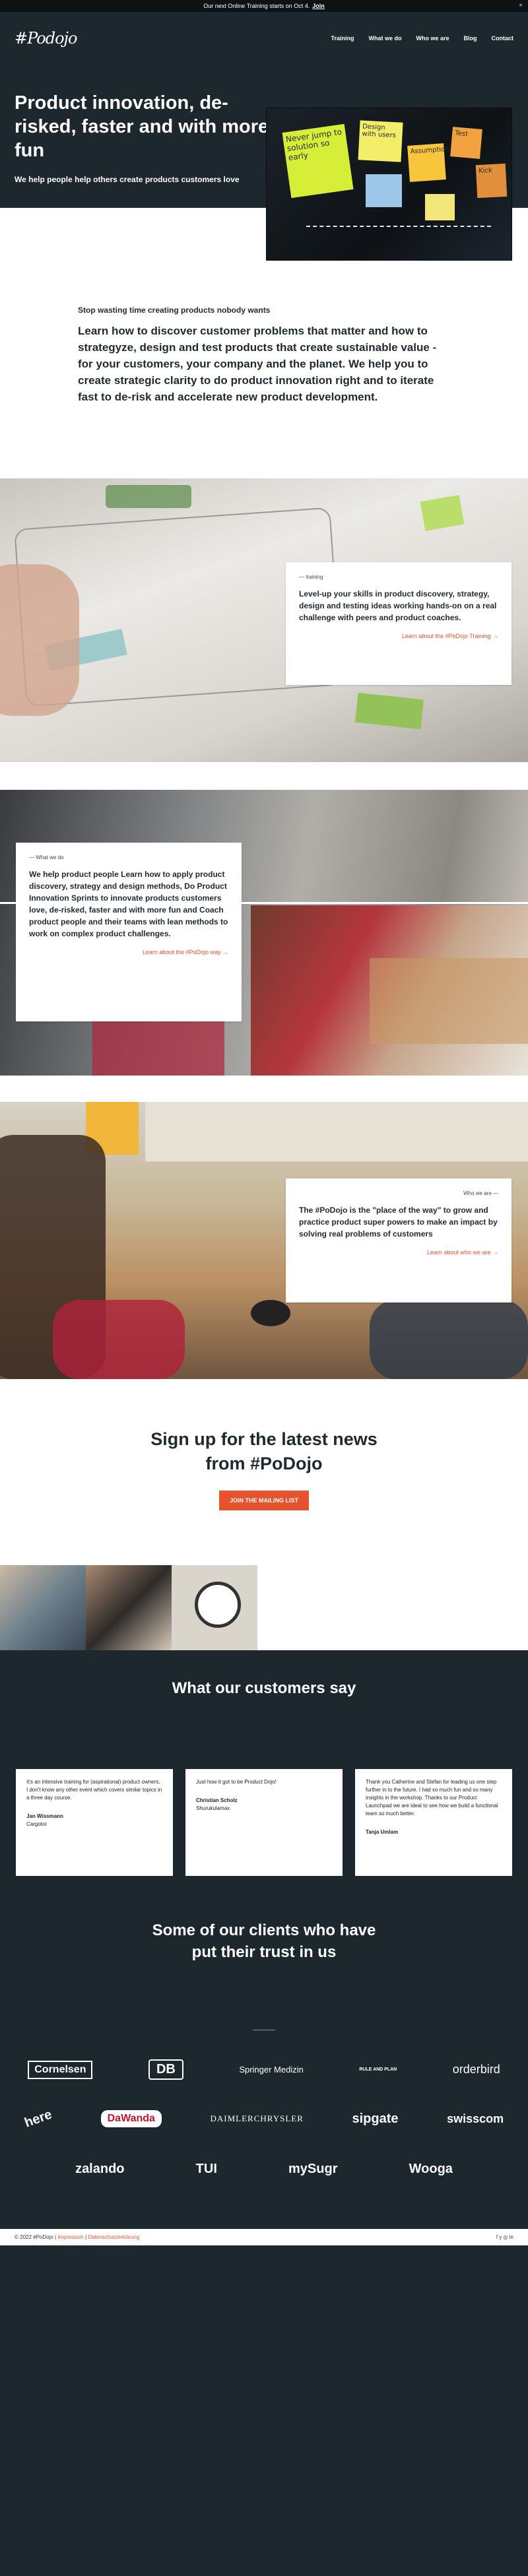  What do you see at coordinates (378, 2069) in the screenshot?
I see `client-logo-rule-and-plan: RULE AND PLAN` at bounding box center [378, 2069].